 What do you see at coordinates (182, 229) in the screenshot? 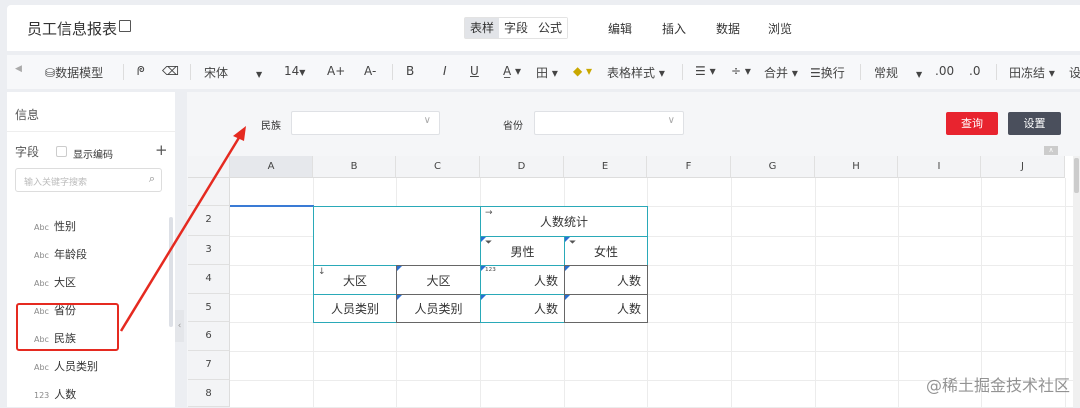
I see `annotation-arrow` at bounding box center [182, 229].